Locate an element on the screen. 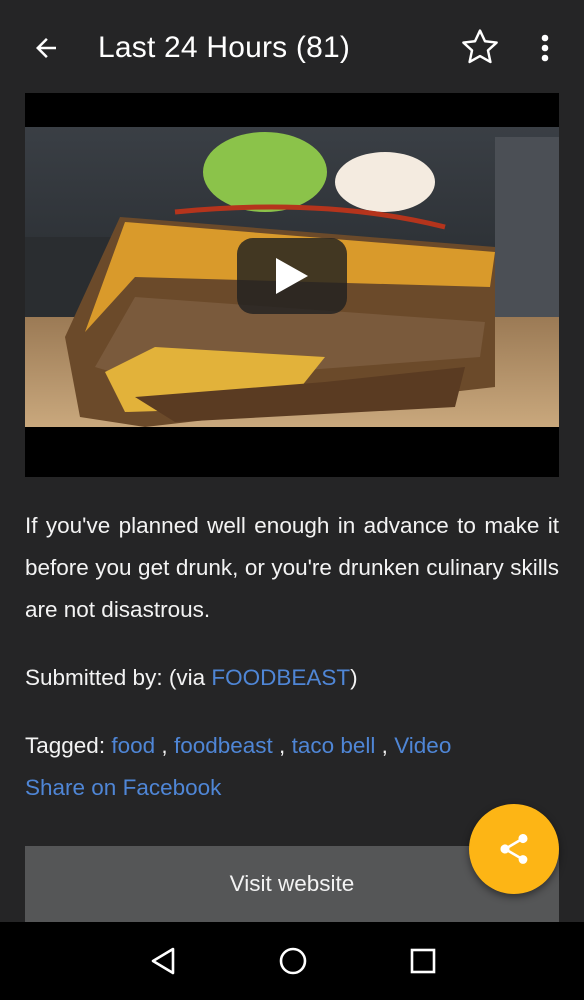 The image size is (584, 1000). tag-link-foodbeast: foodbeast is located at coordinates (223, 745).